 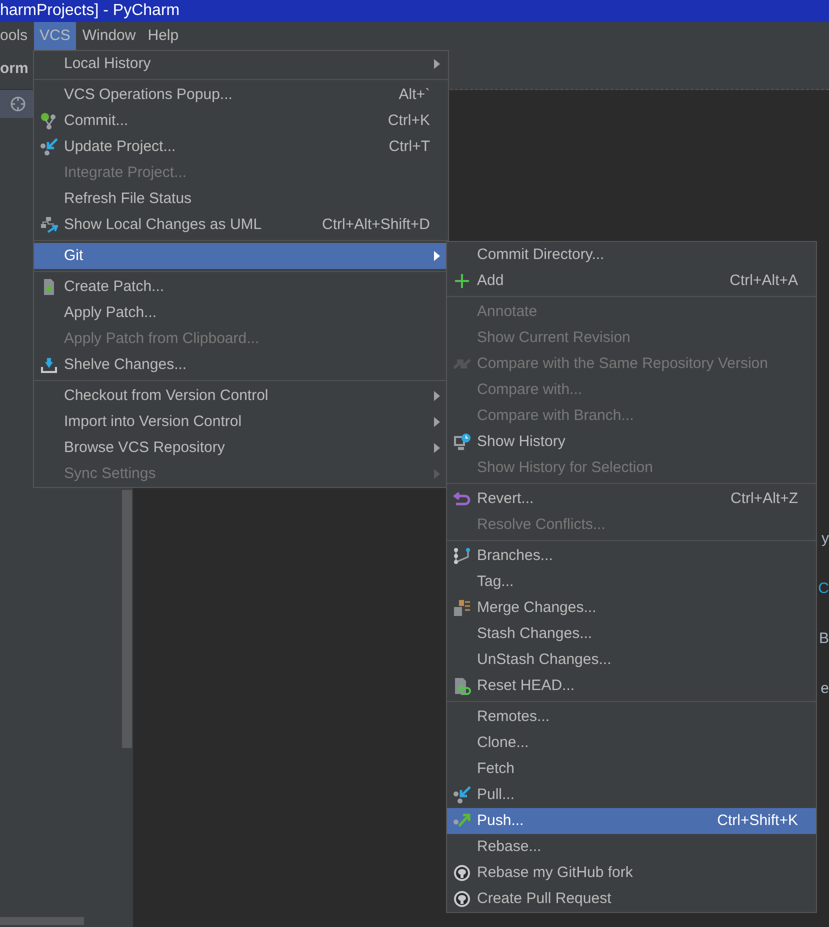 What do you see at coordinates (462, 499) in the screenshot?
I see `revert-icon` at bounding box center [462, 499].